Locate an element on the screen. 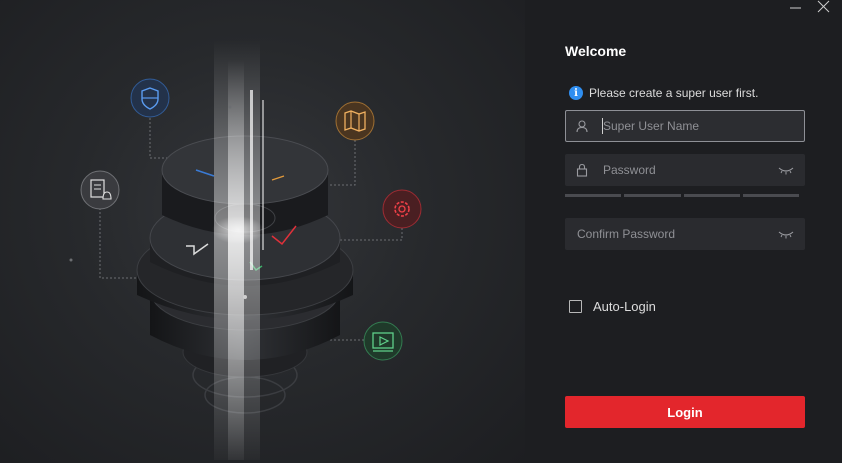 This screenshot has width=842, height=463. map-icon is located at coordinates (355, 121).